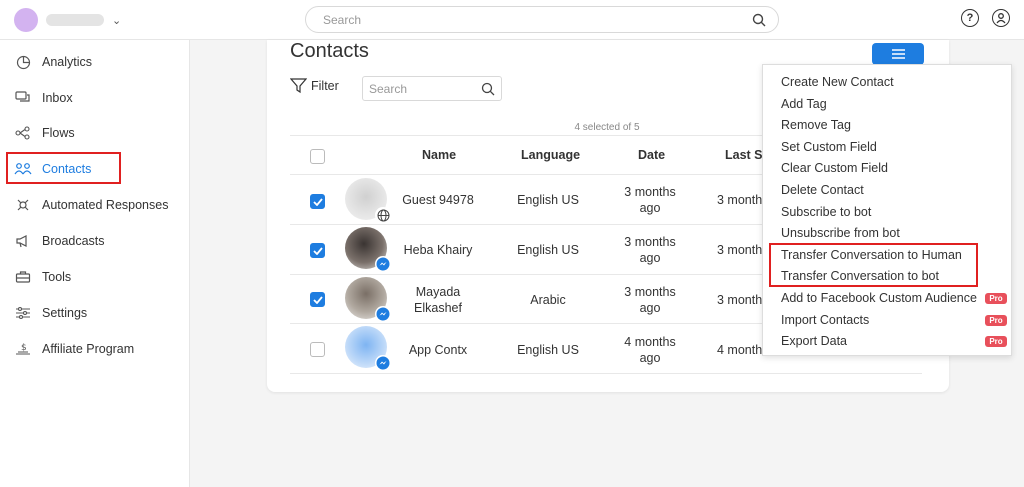 The image size is (1024, 487). What do you see at coordinates (895, 125) in the screenshot?
I see `menu-item-remove-tag: Remove Tag` at bounding box center [895, 125].